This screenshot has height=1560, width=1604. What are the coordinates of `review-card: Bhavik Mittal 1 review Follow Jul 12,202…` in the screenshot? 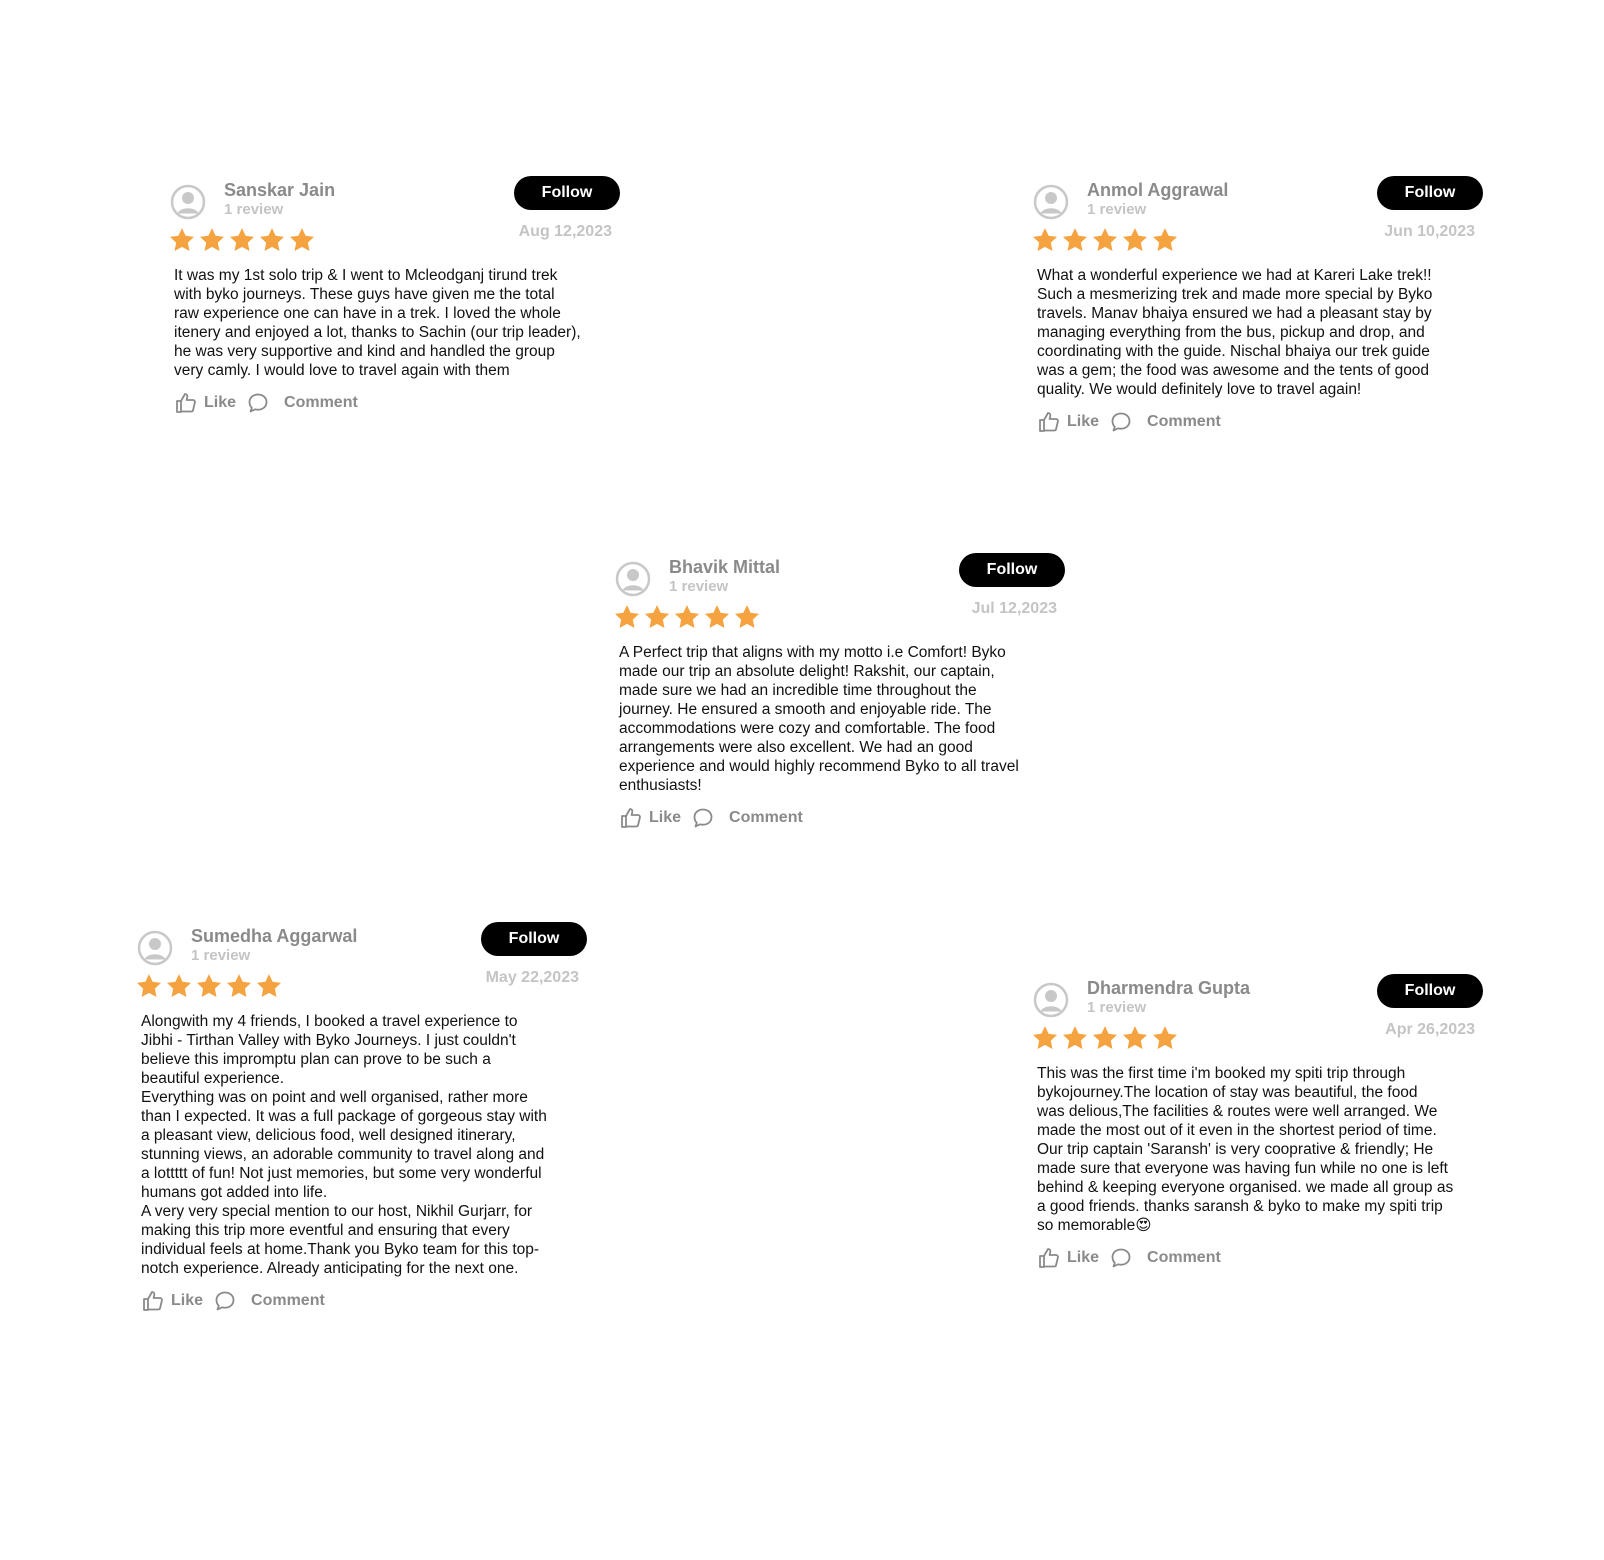 It's located at (839, 692).